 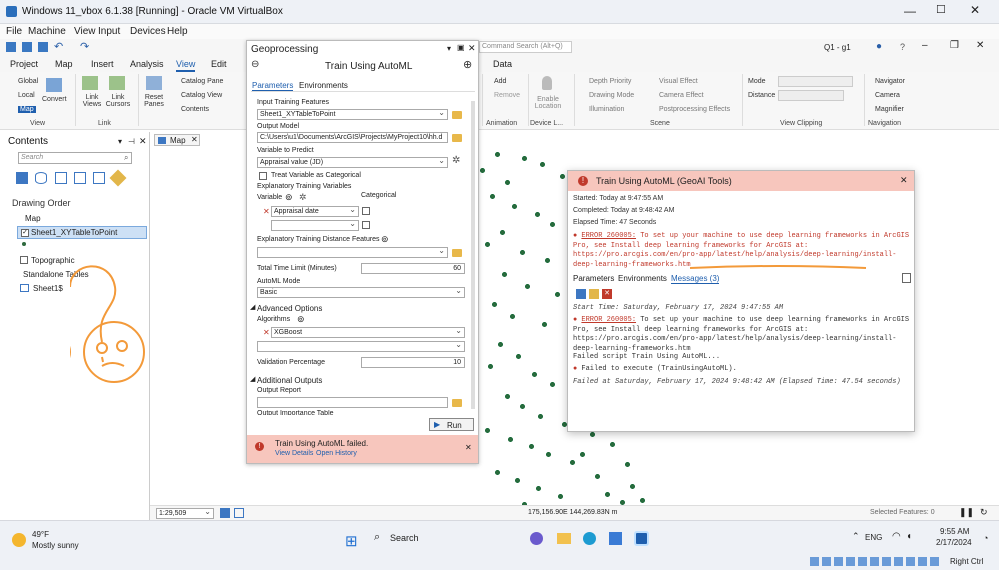 What do you see at coordinates (336, 453) in the screenshot?
I see `open-history-link: Open History` at bounding box center [336, 453].